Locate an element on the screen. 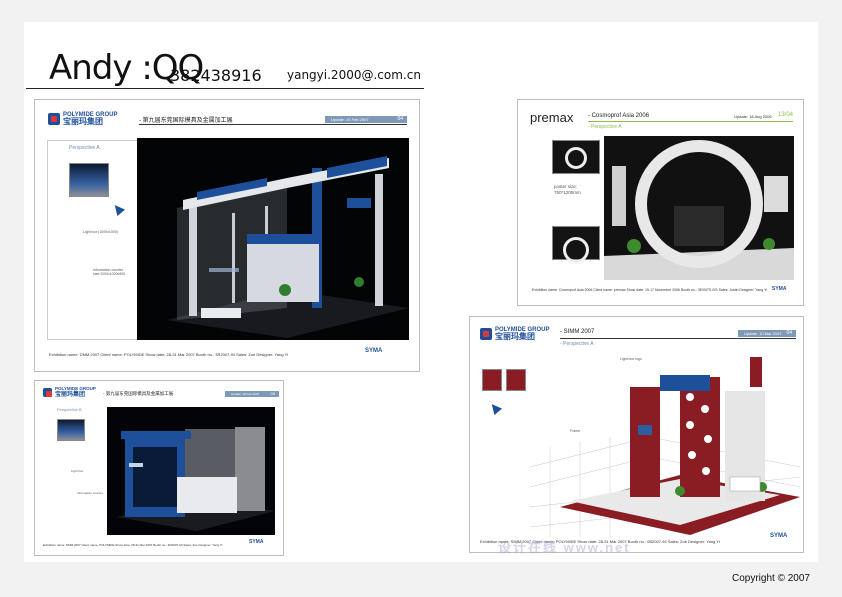 The image size is (842, 597). info-counter-label: Information counter size:2000x1000x900 is located at coordinates (109, 272).